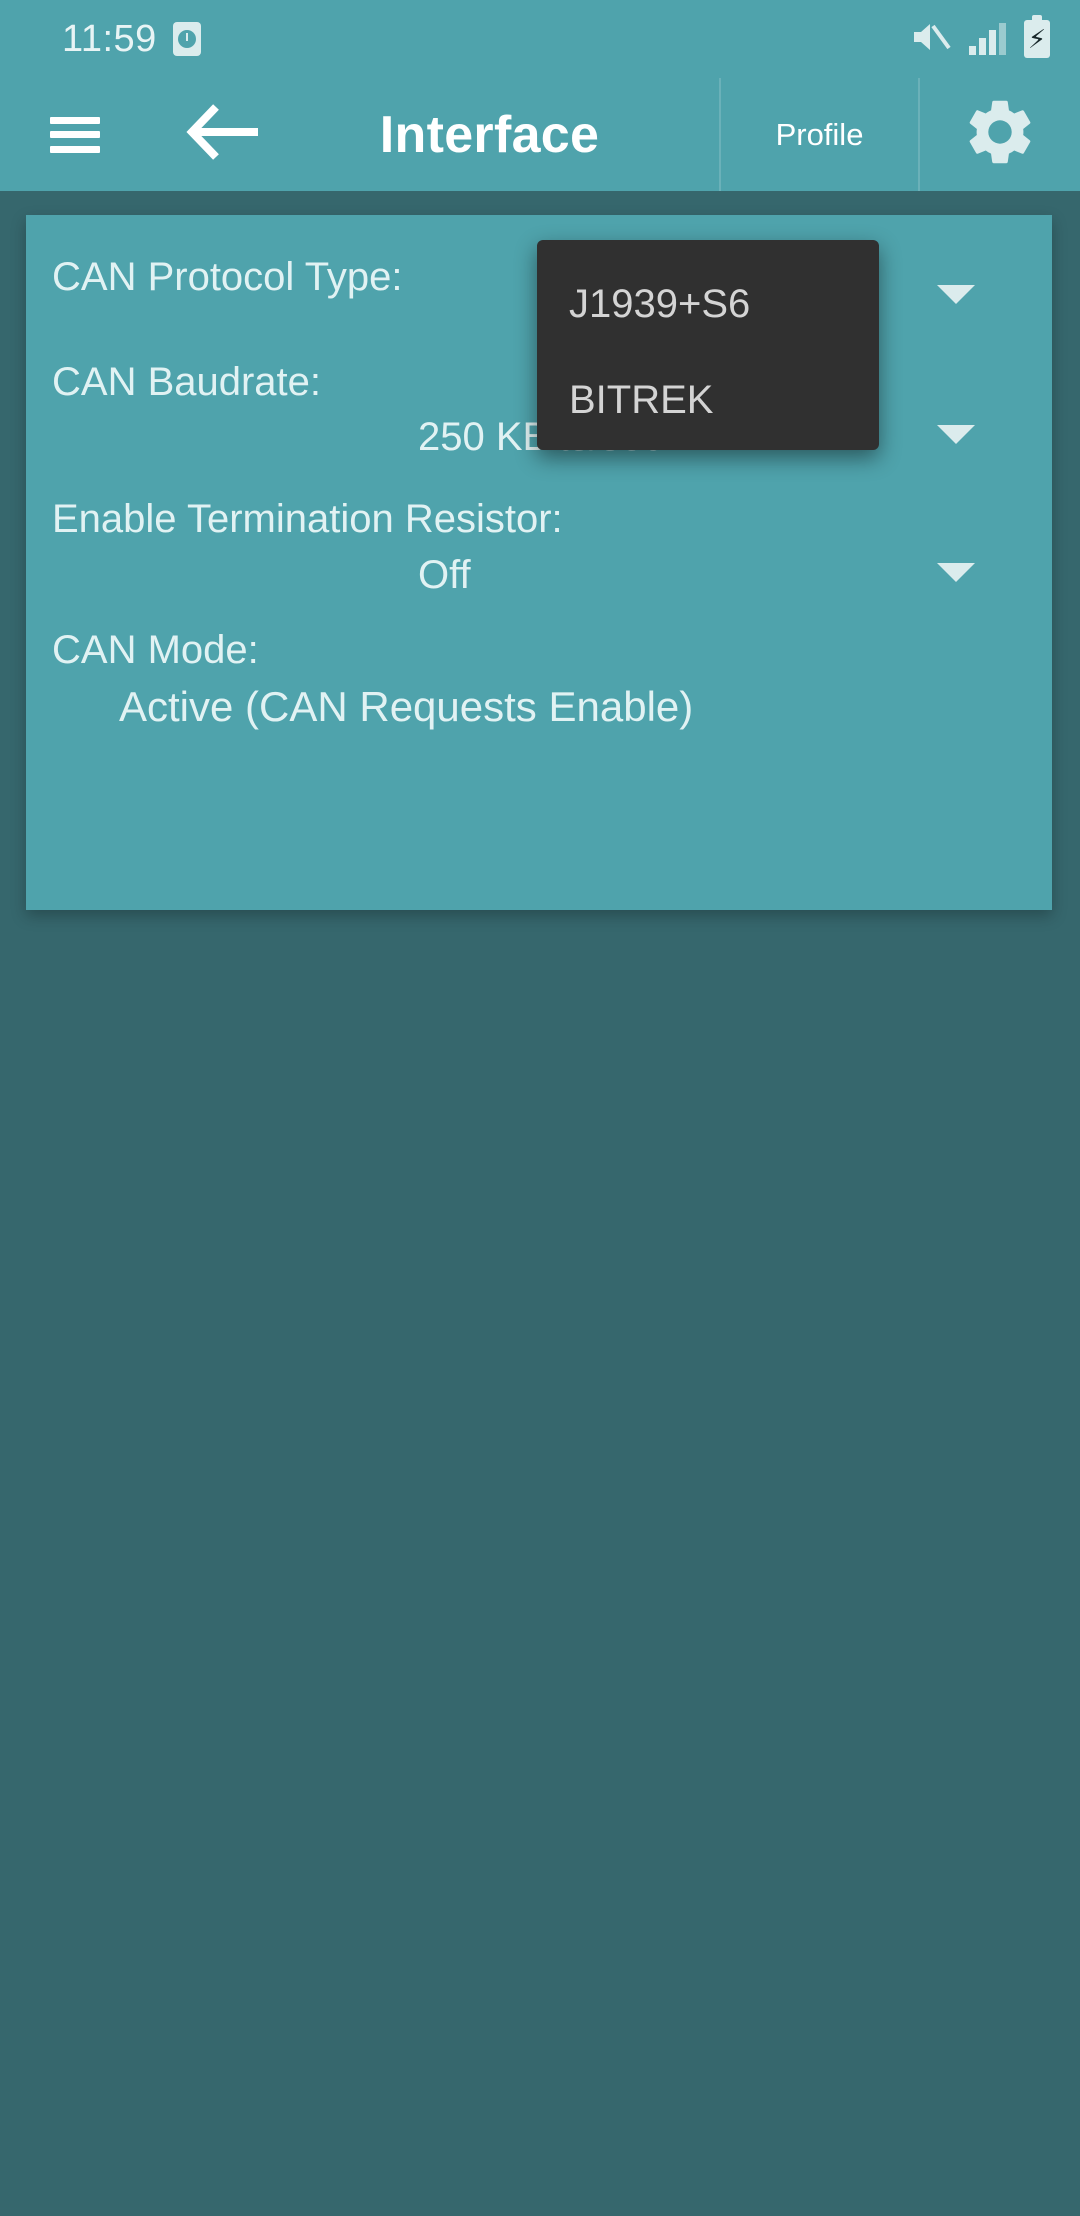 This screenshot has width=1080, height=2216. Describe the element at coordinates (227, 277) in the screenshot. I see `can-protocol-type-label: CAN Protocol Type:` at that location.